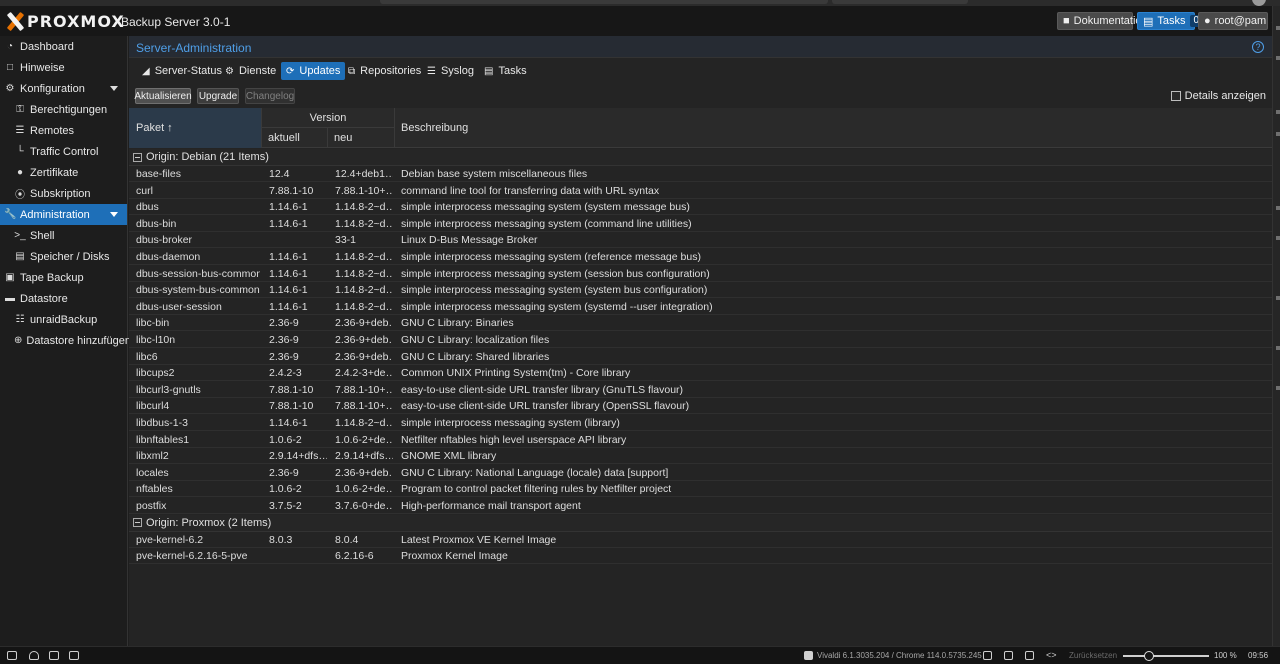 This screenshot has height=664, width=1280. I want to click on sidebar-item-tape-backup: ▣ Tape Backup, so click(63, 277).